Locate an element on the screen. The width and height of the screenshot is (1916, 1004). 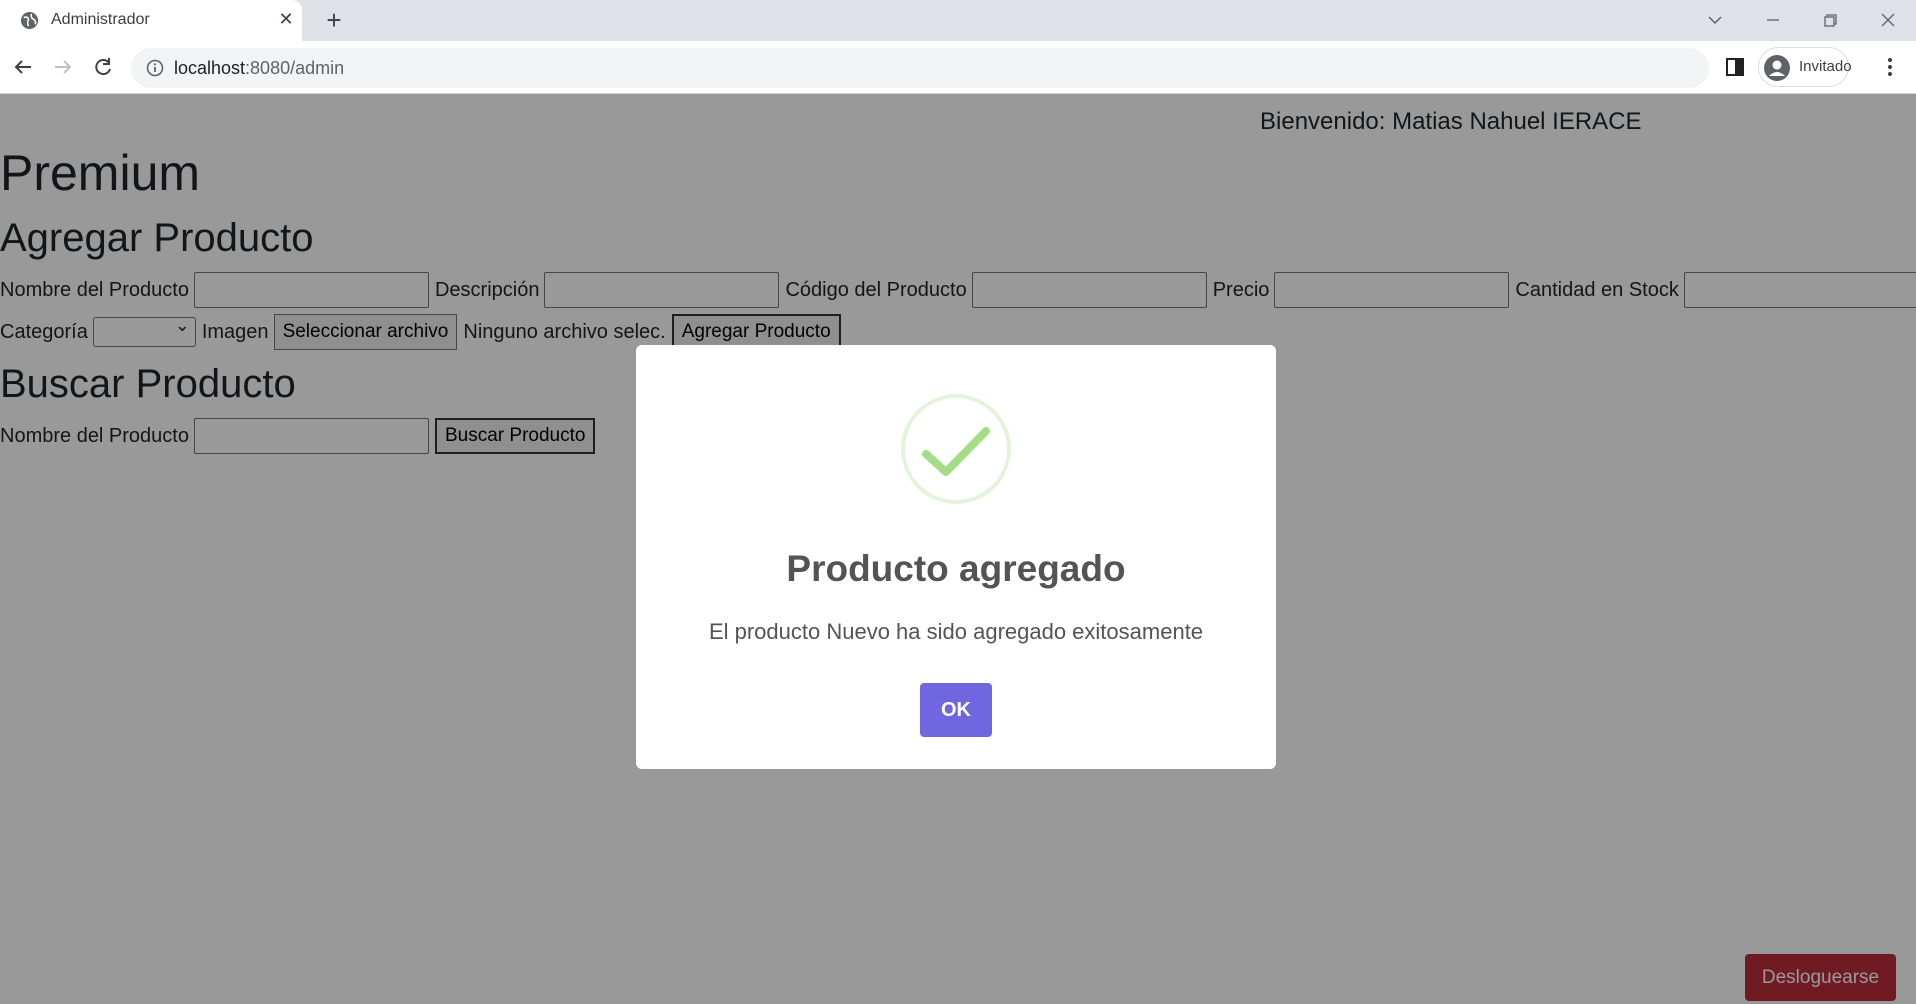
profile-label: Invitado is located at coordinates (1825, 66).